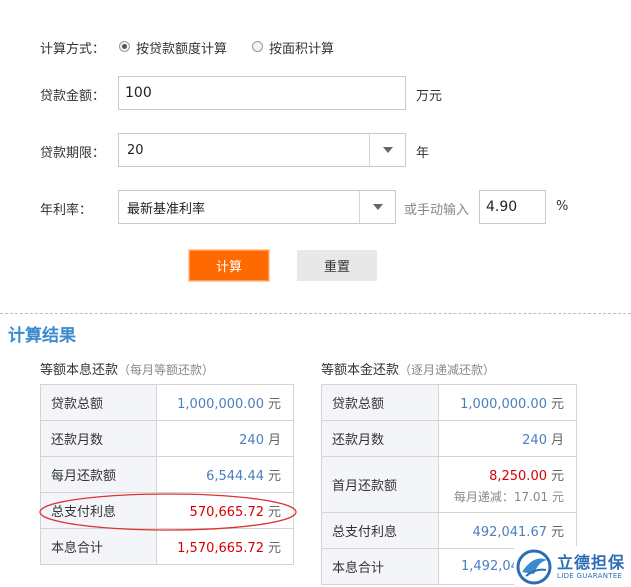  Describe the element at coordinates (360, 370) in the screenshot. I see `right-heading-text: 等额本金还款` at that location.